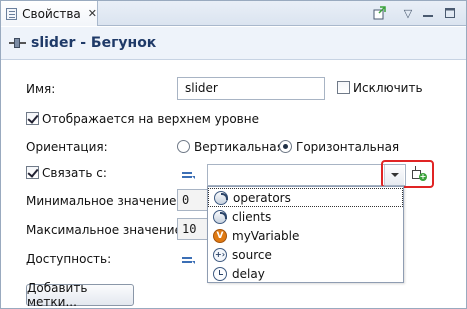 Image resolution: width=467 pixels, height=309 pixels. What do you see at coordinates (262, 197) in the screenshot?
I see `list-item-label: operators` at bounding box center [262, 197].